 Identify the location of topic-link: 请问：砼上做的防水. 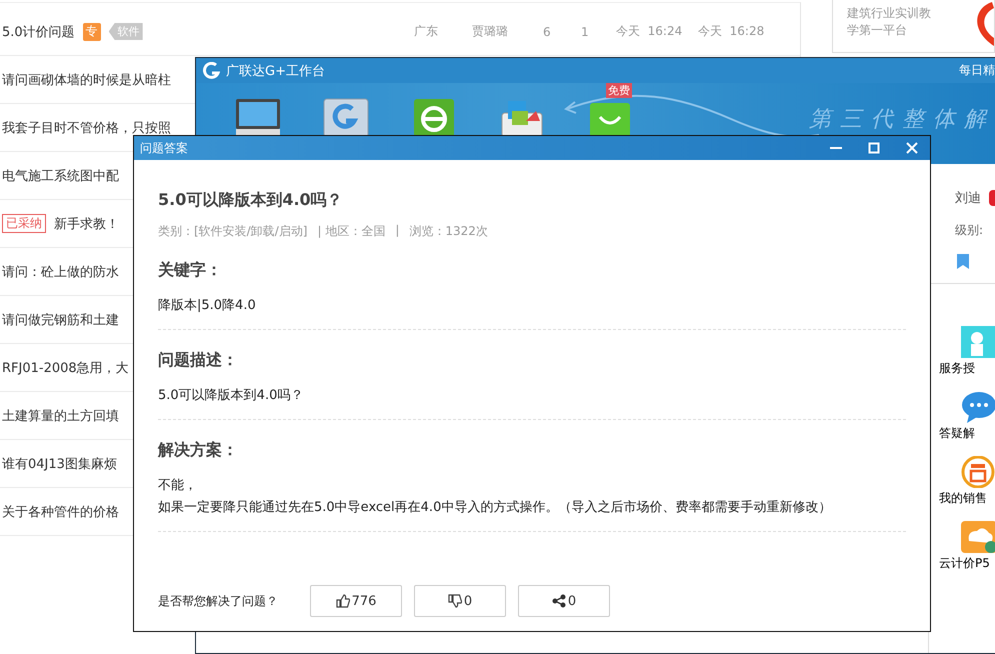
(60, 271).